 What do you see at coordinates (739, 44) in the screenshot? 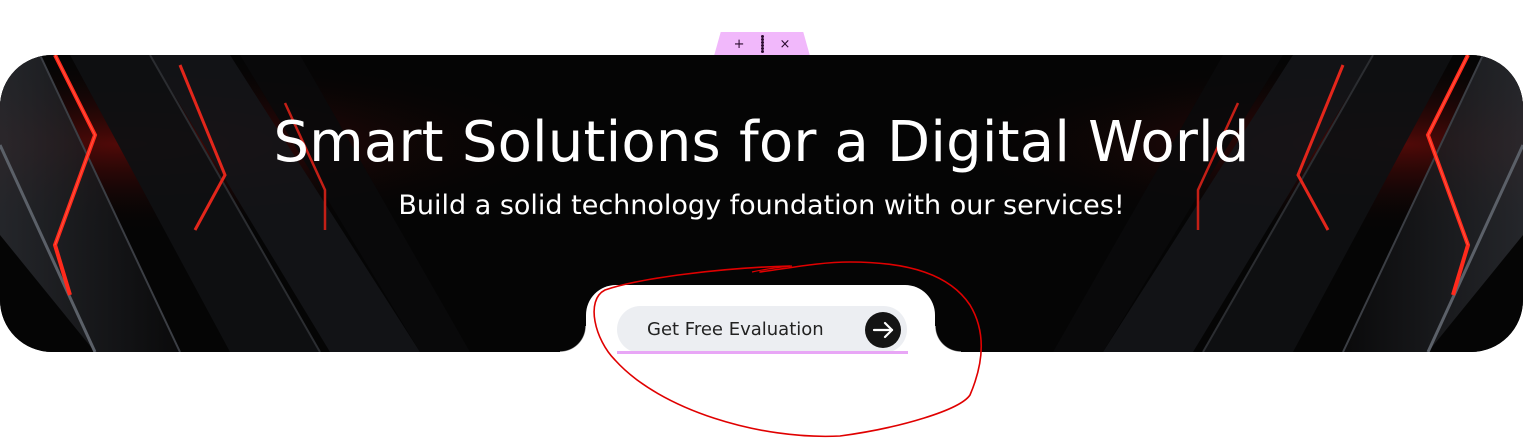
I see `add-icon: +` at bounding box center [739, 44].